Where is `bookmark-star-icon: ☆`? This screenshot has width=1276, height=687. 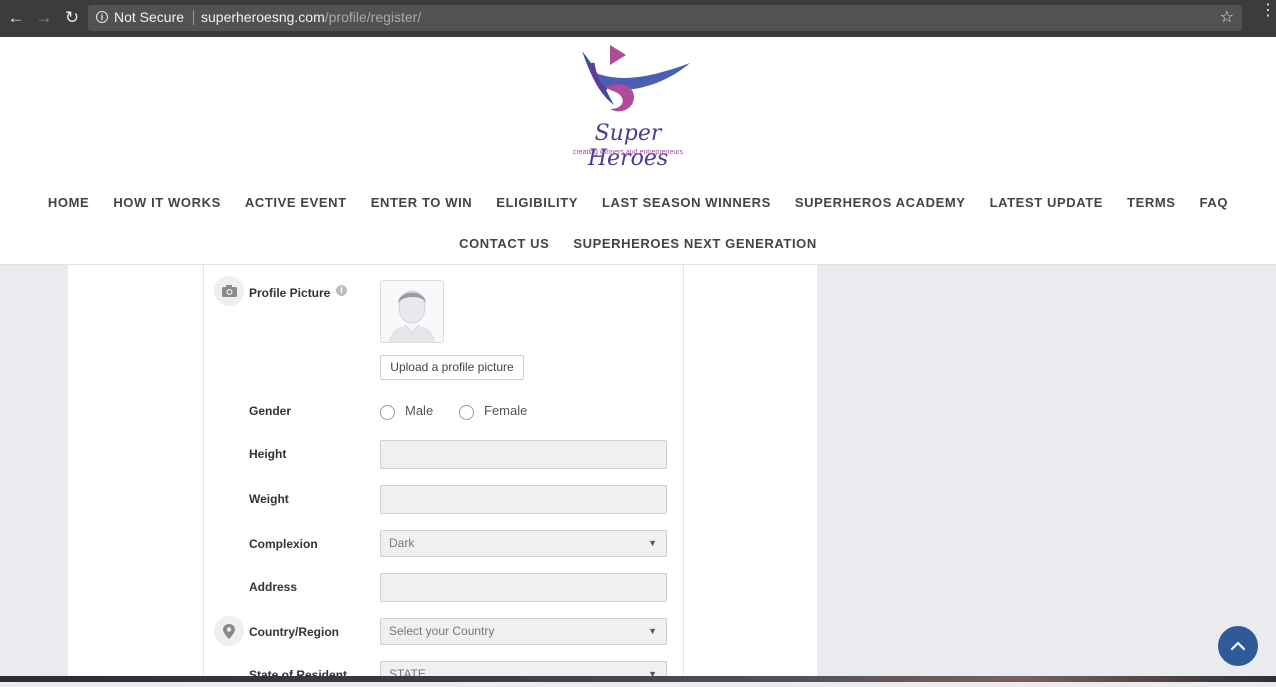 bookmark-star-icon: ☆ is located at coordinates (1227, 17).